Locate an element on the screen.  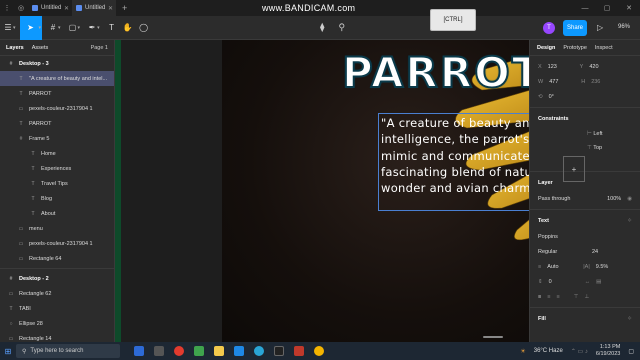
font-weight-dropdown: Regular is located at coordinates (562, 252).